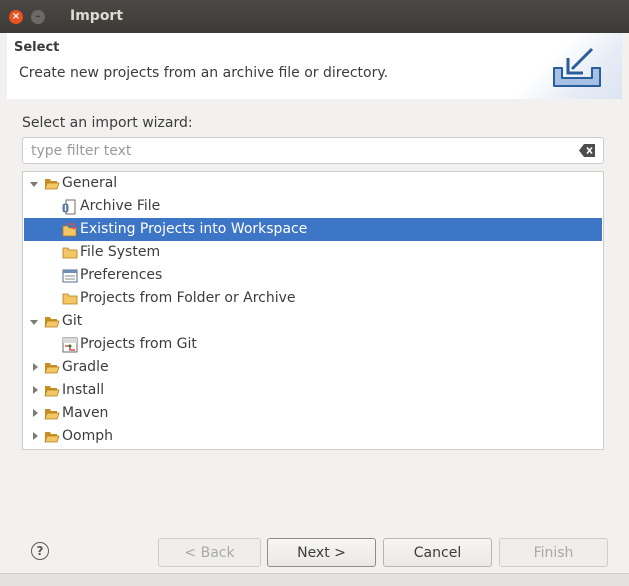  Describe the element at coordinates (314, 16) in the screenshot. I see `title-bar: × – Import` at that location.